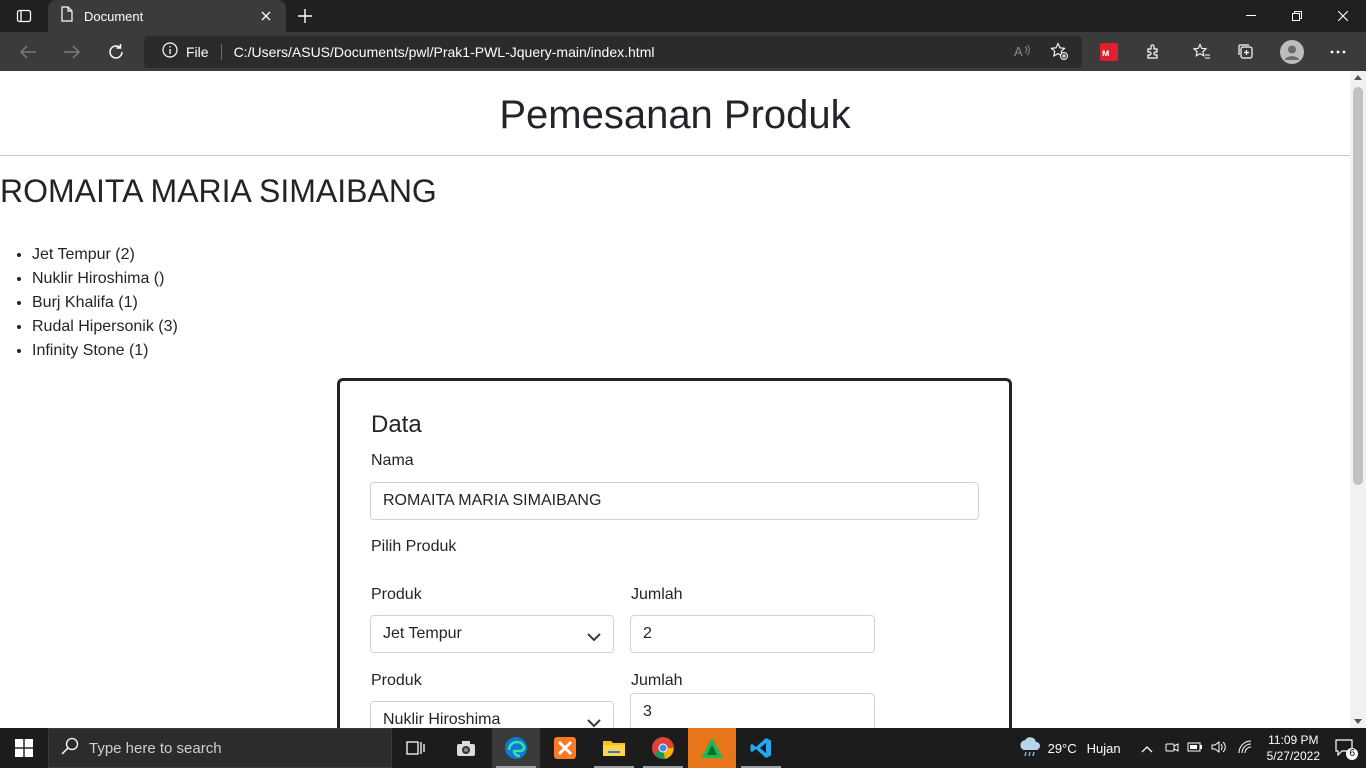 This screenshot has height=768, width=1366. What do you see at coordinates (647, 633) in the screenshot?
I see `quantity-input-value: 2` at bounding box center [647, 633].